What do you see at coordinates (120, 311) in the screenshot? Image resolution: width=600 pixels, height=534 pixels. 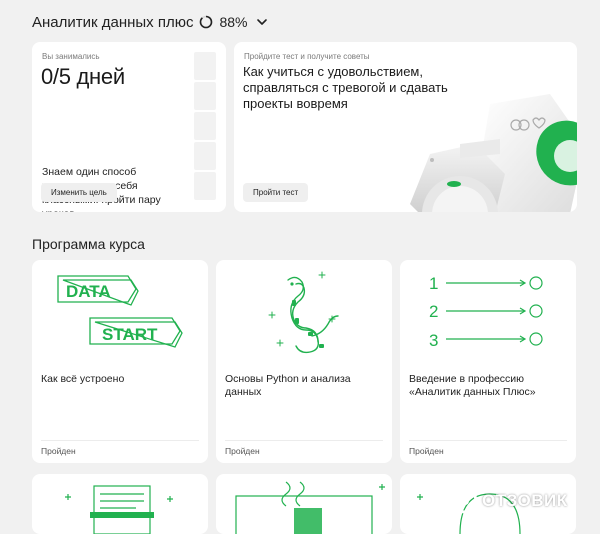 I see `data-start-illustration: DATA START` at bounding box center [120, 311].